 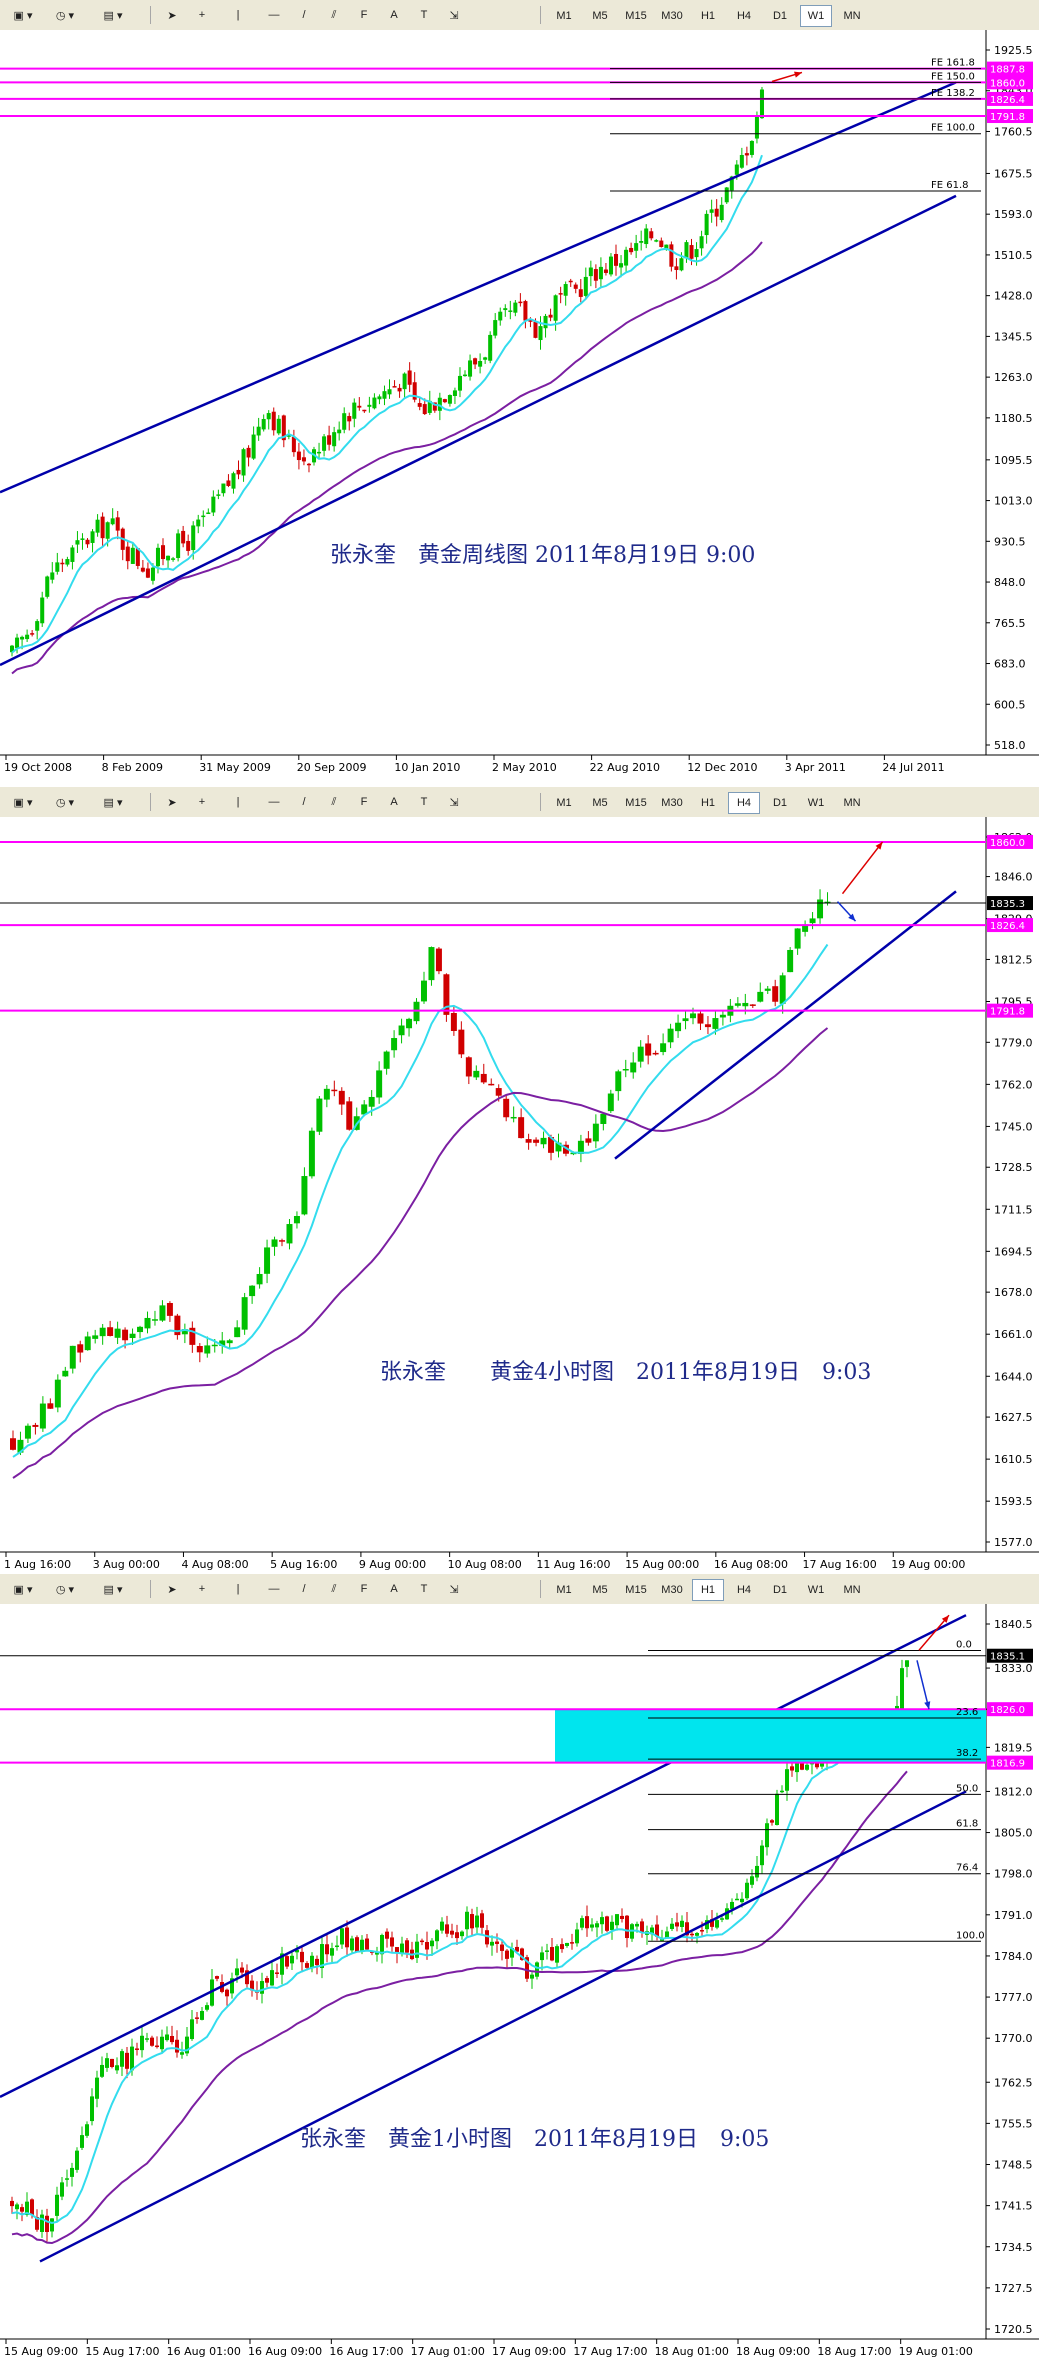 I want to click on x-tick-label: 16 Aug 08:00, so click(x=751, y=1564).